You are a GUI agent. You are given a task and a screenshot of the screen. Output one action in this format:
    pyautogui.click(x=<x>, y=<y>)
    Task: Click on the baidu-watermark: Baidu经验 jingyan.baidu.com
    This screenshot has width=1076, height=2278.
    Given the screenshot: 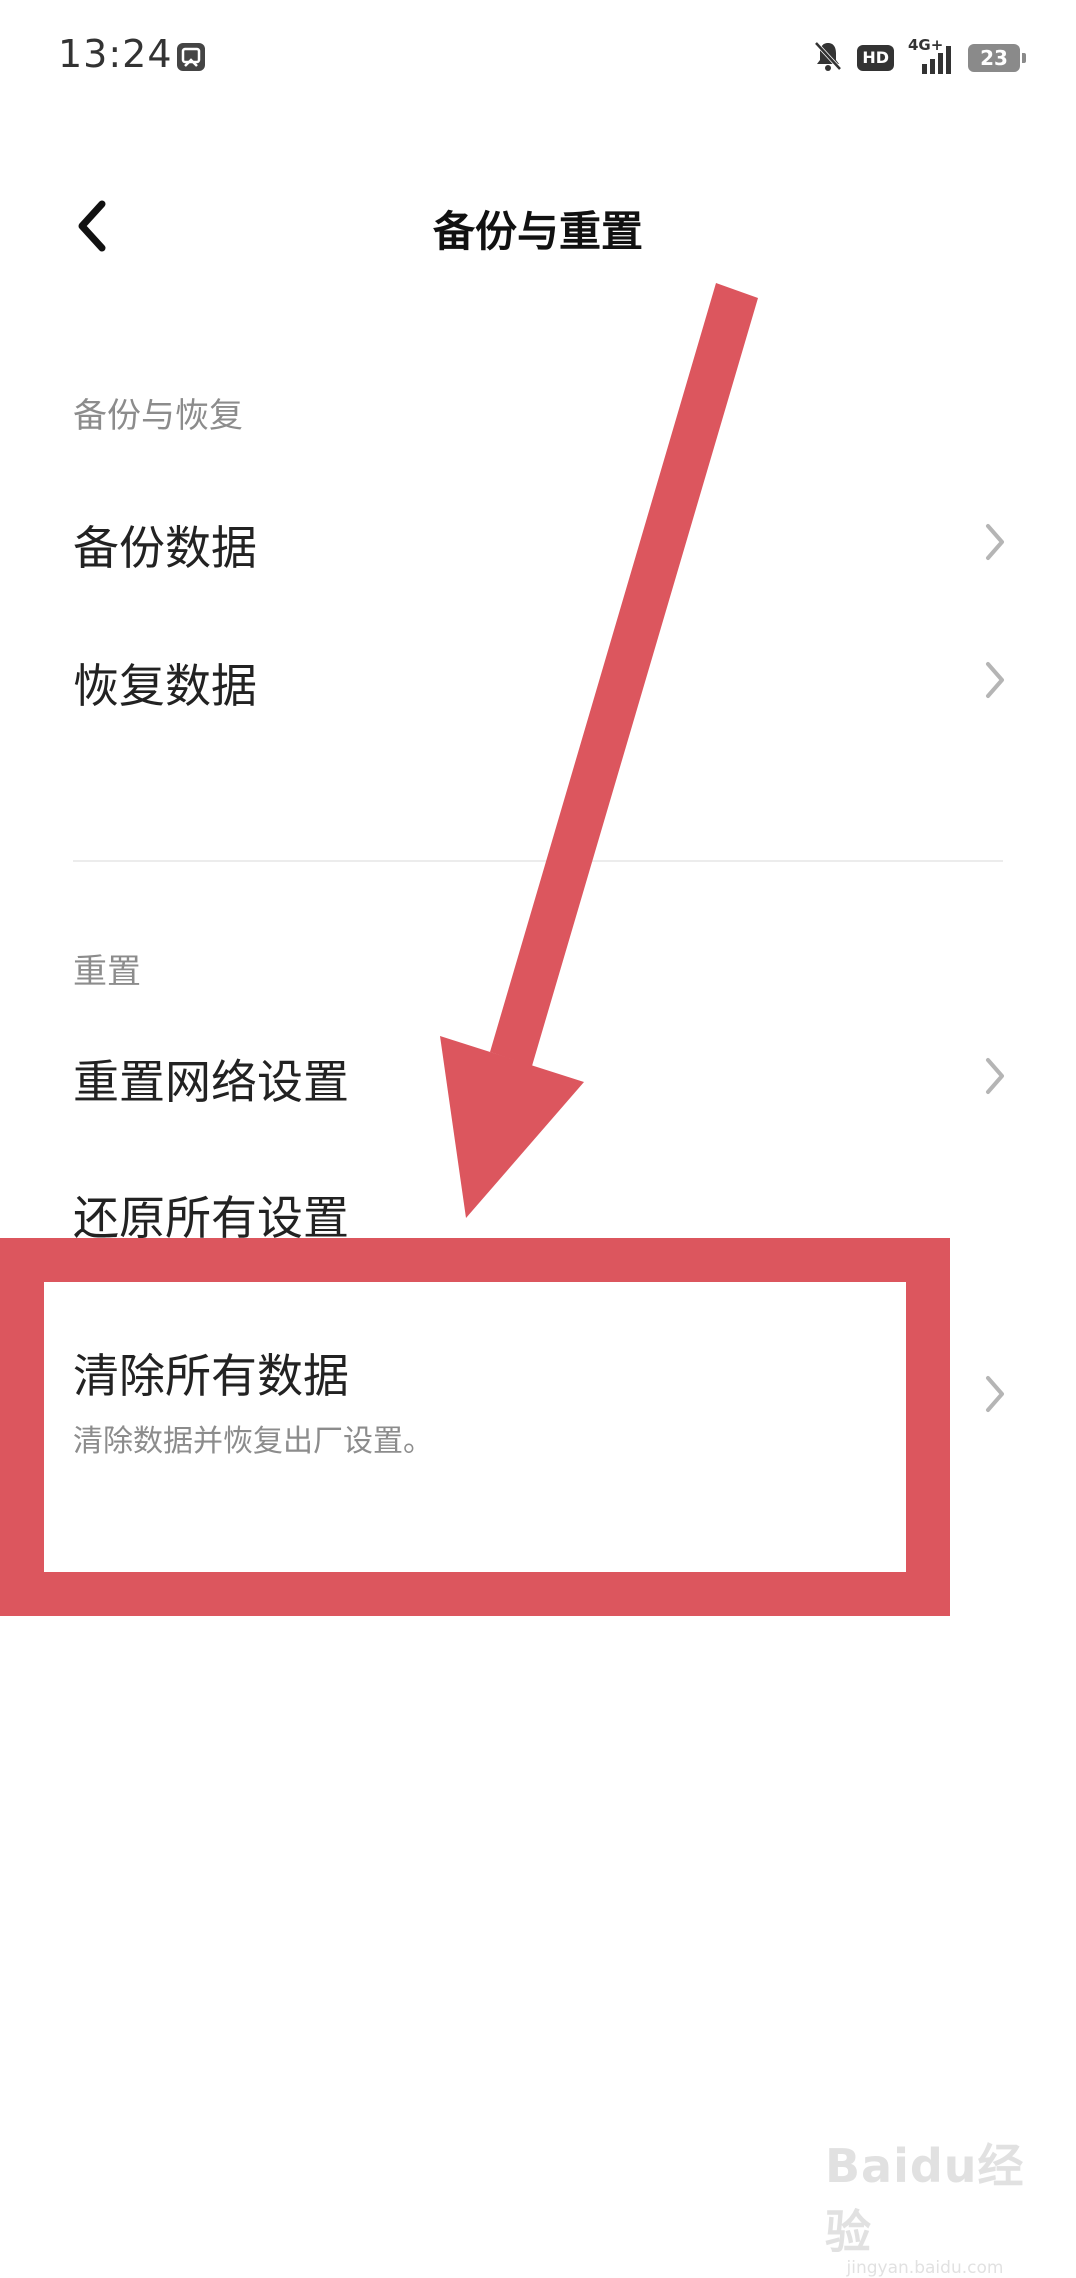 What is the action you would take?
    pyautogui.click(x=925, y=2204)
    